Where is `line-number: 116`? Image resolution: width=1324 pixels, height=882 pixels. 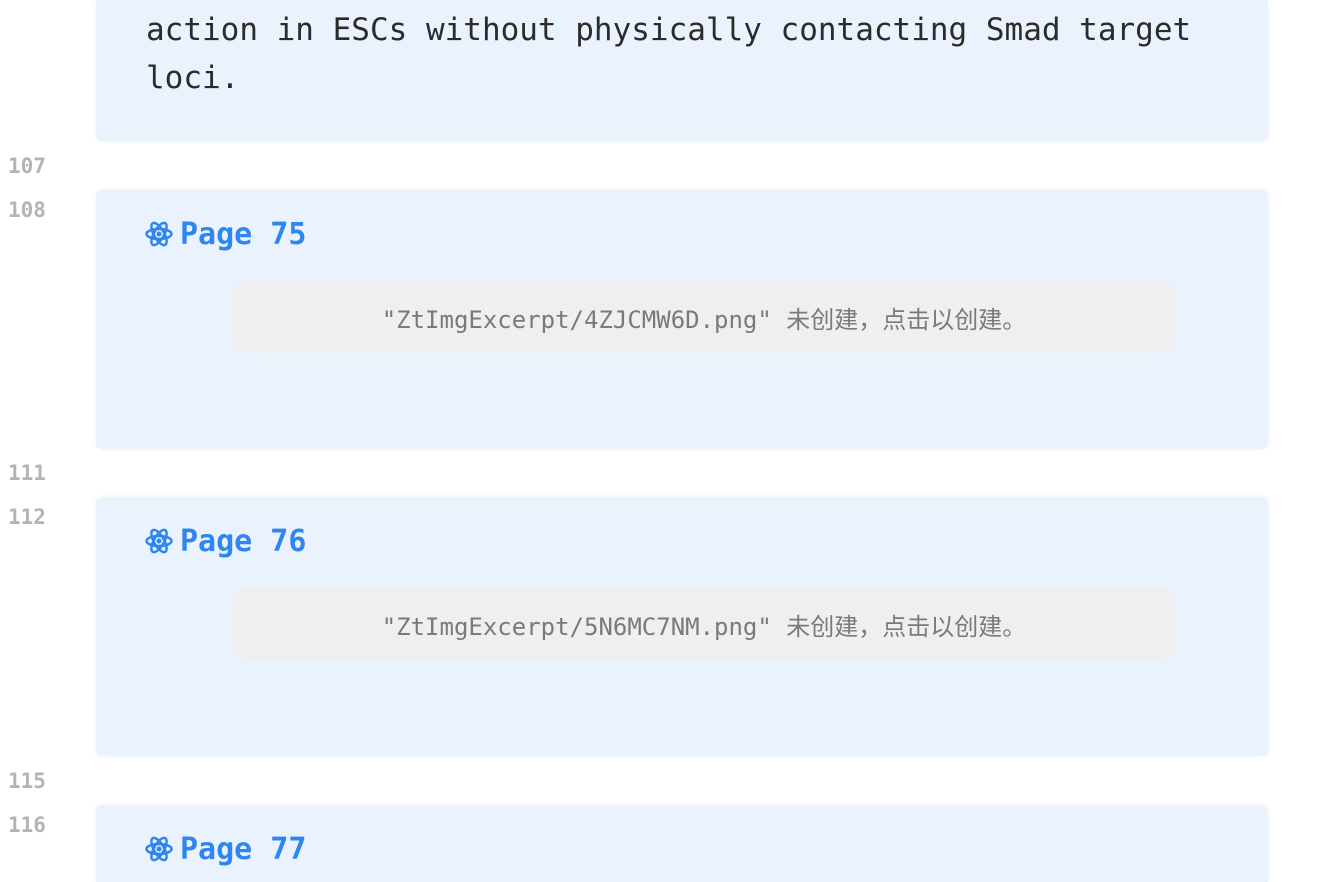 line-number: 116 is located at coordinates (27, 825).